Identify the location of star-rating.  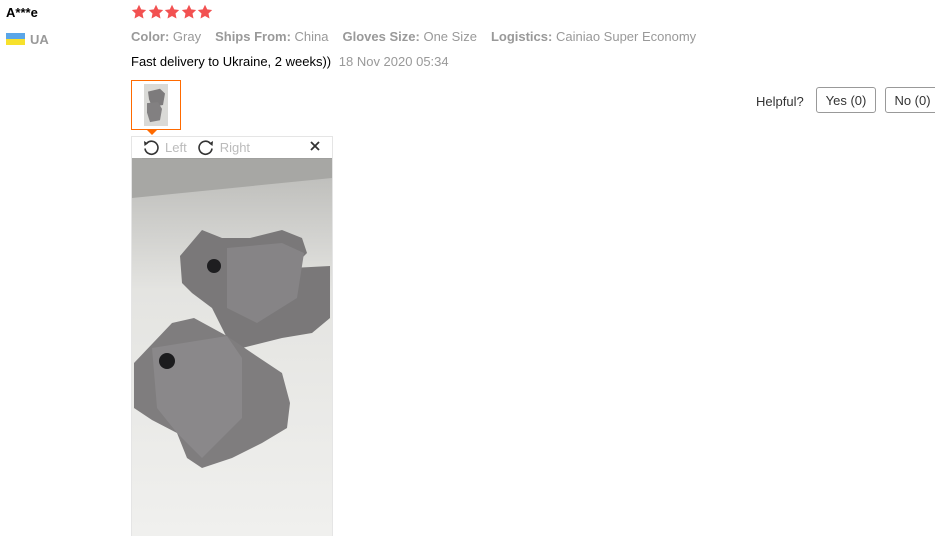
(172, 12).